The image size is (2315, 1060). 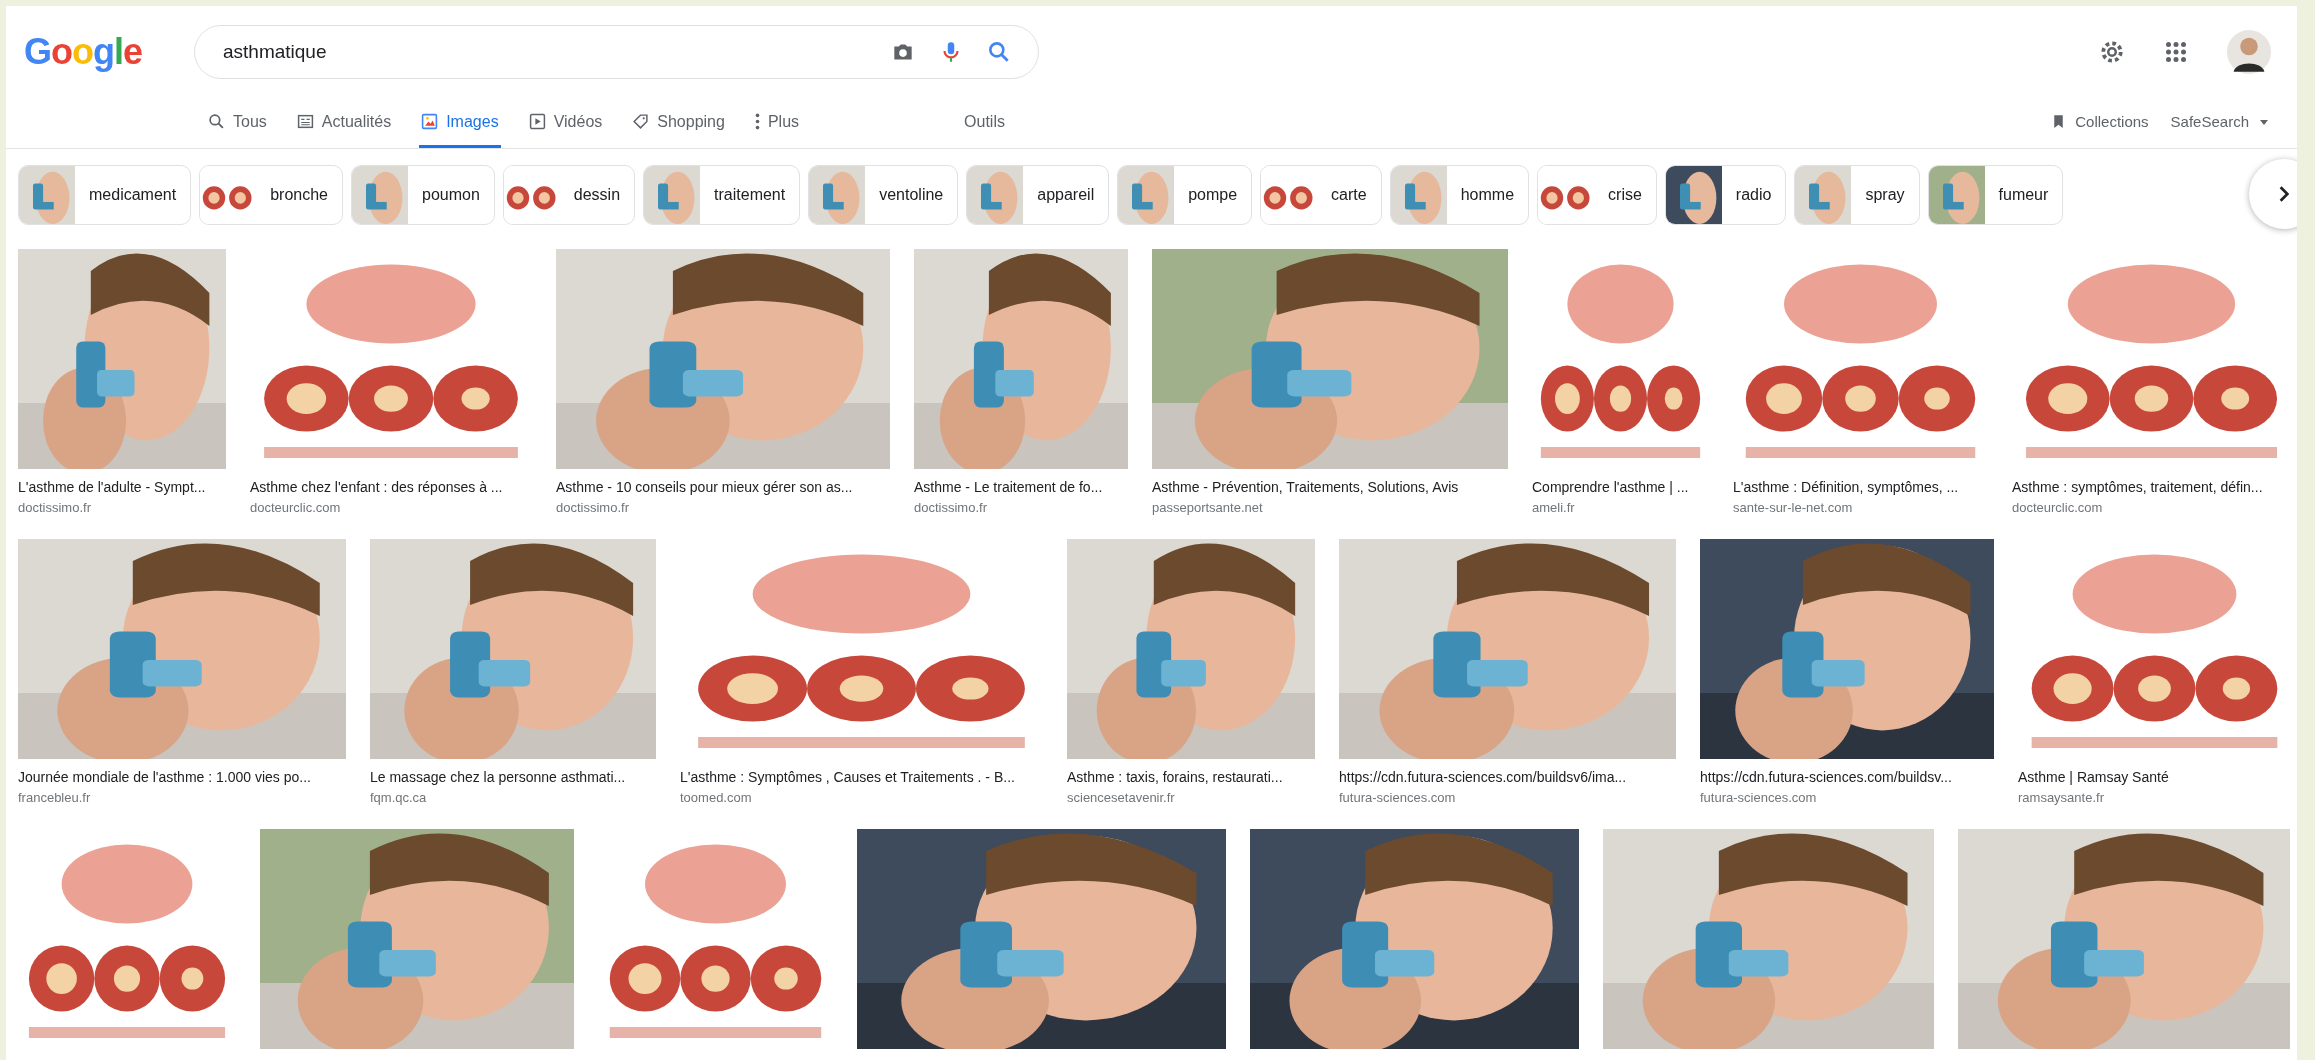 I want to click on related-search-chip: radio, so click(x=1725, y=195).